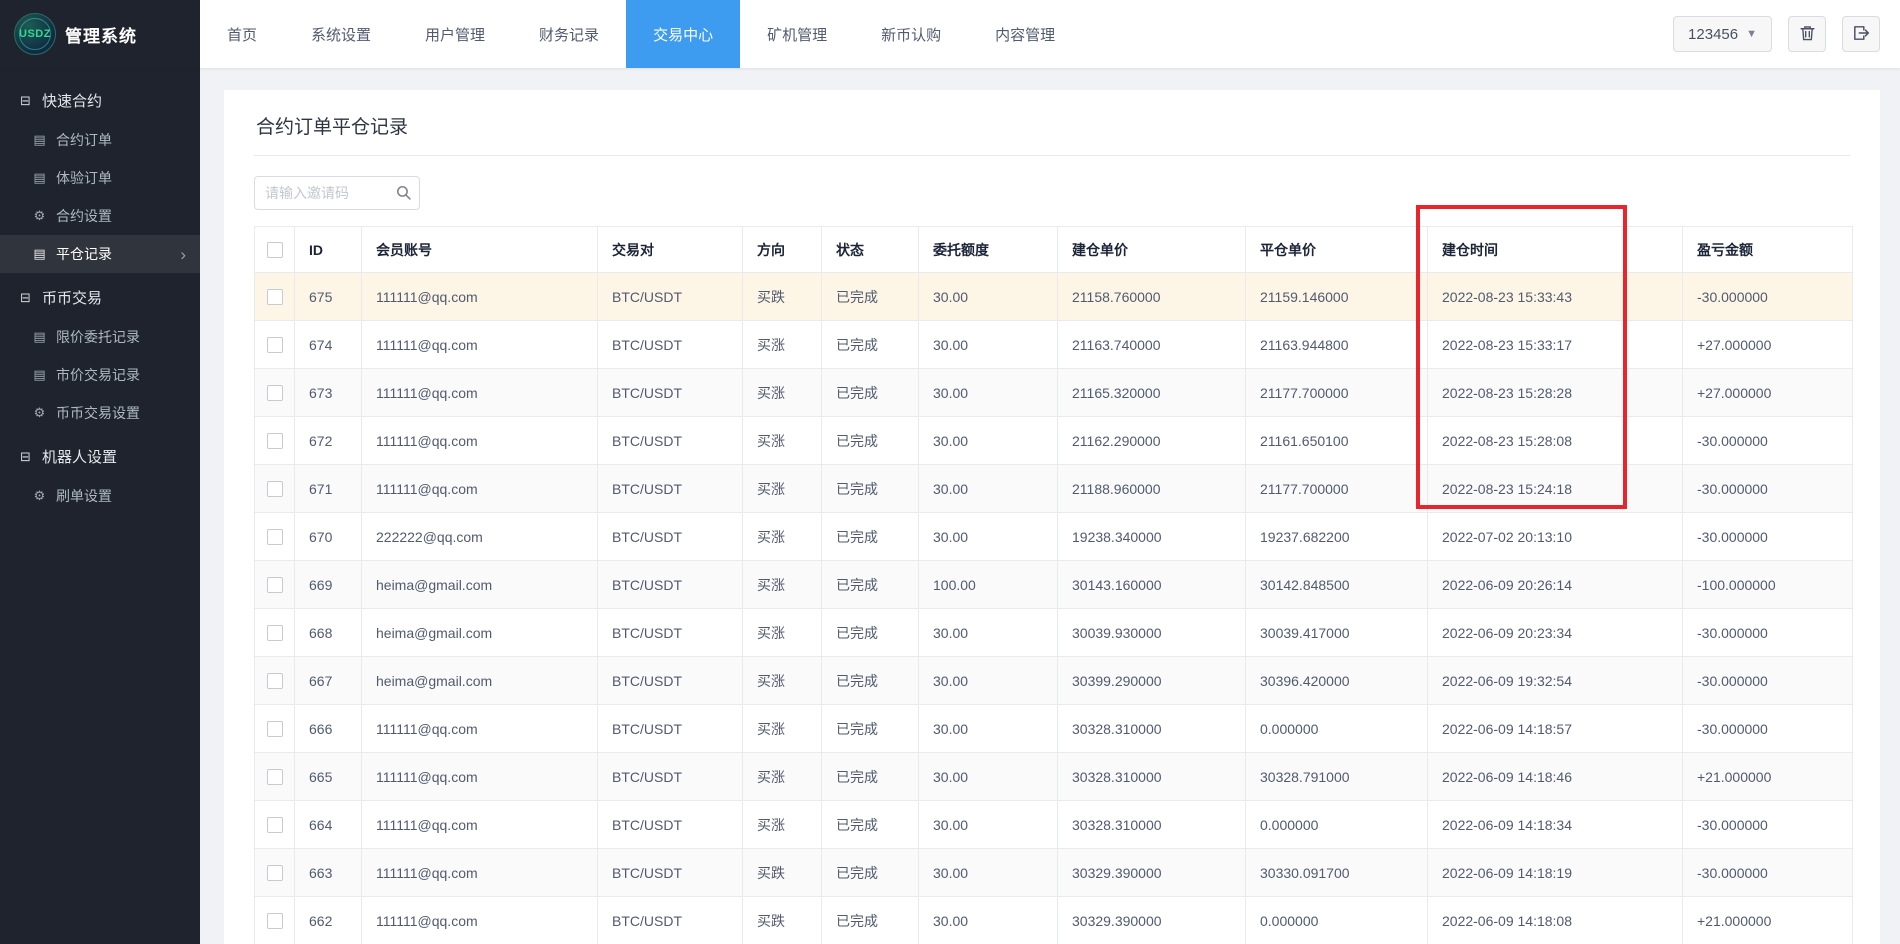 The width and height of the screenshot is (1900, 944). Describe the element at coordinates (1336, 296) in the screenshot. I see `cell-close_price: 21159.146000` at that location.